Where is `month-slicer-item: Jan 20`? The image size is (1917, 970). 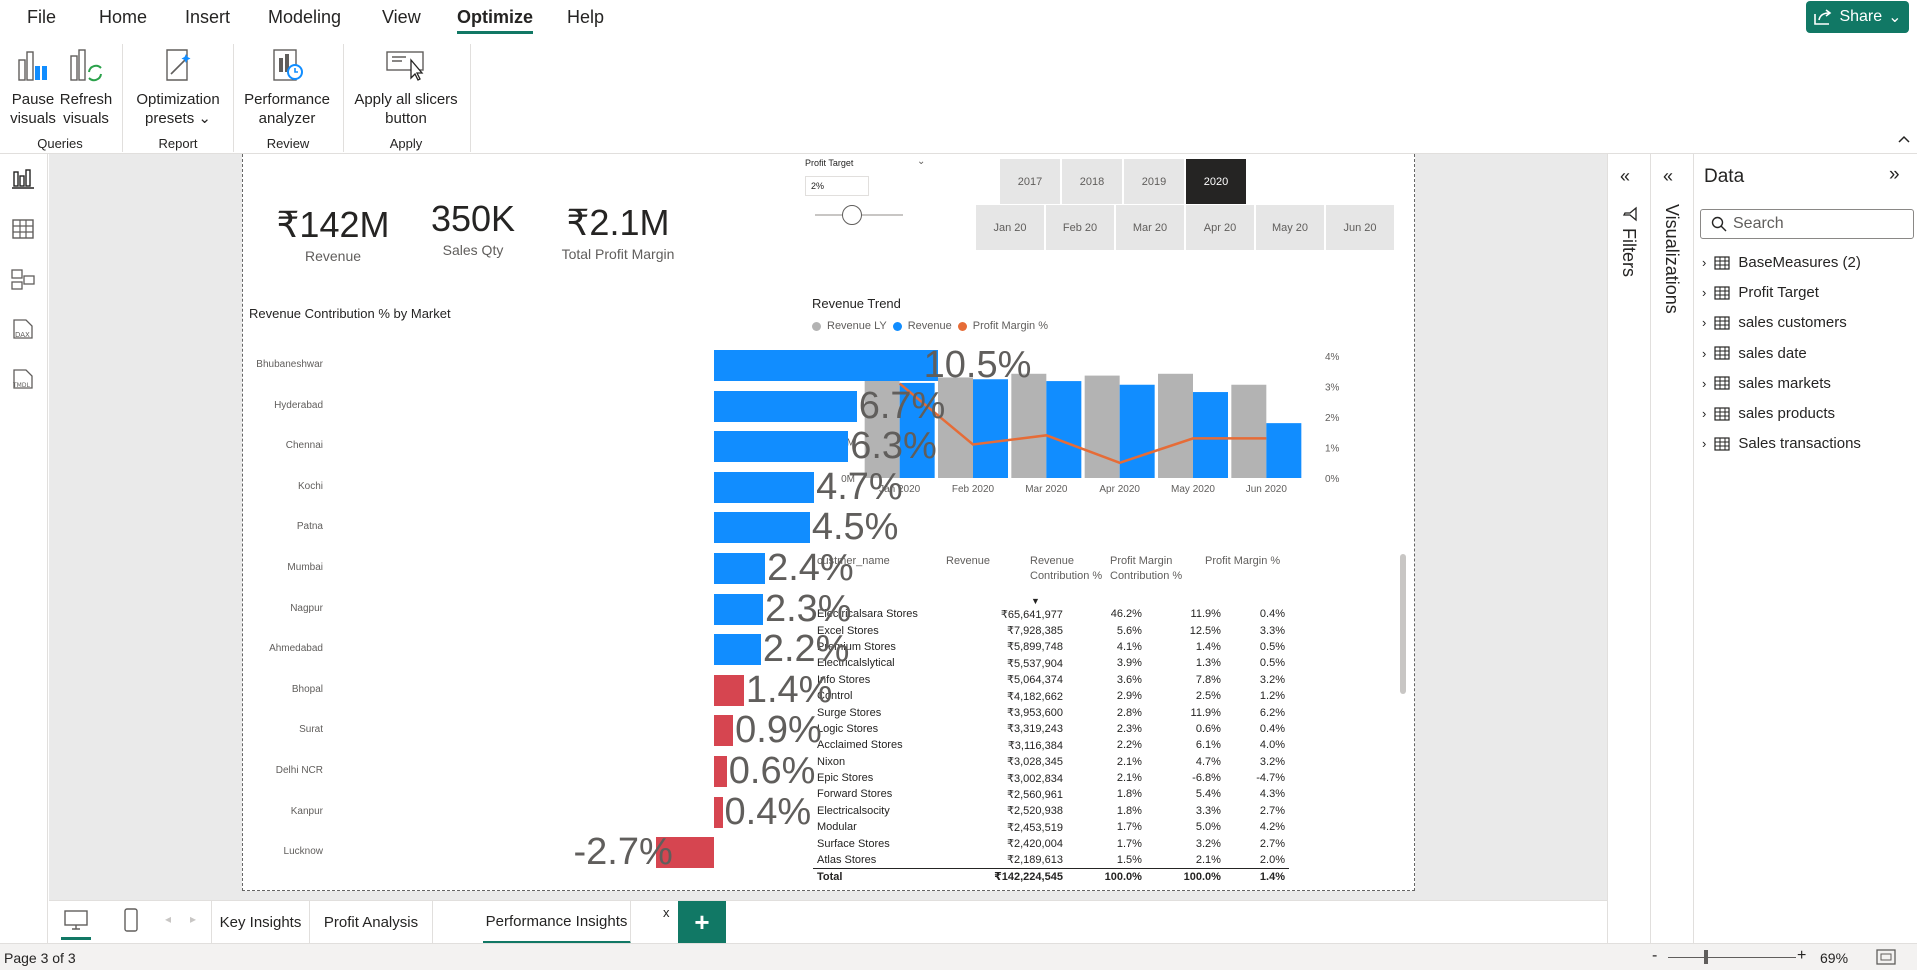 month-slicer-item: Jan 20 is located at coordinates (1010, 227).